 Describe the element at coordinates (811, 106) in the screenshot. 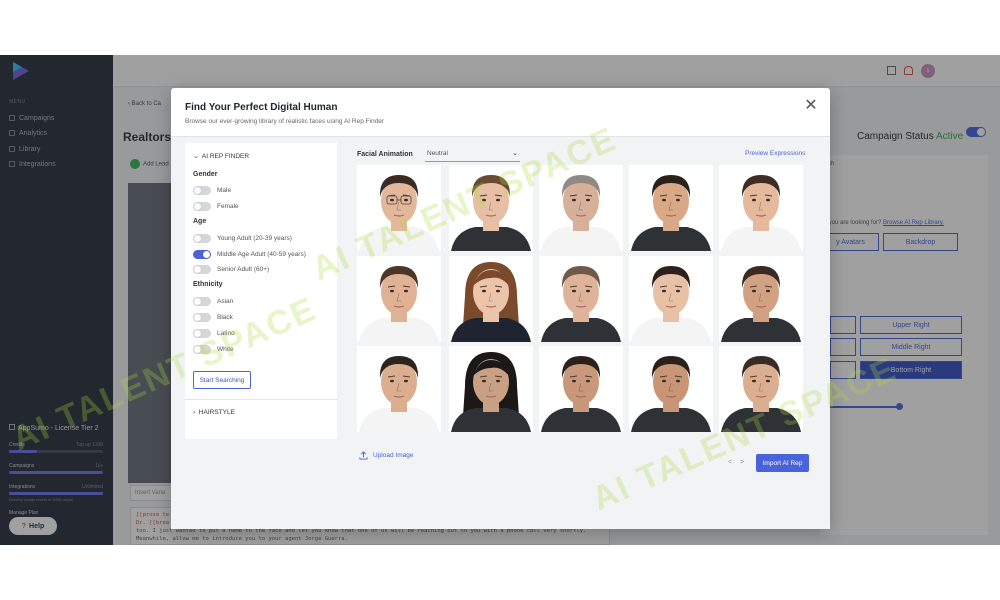

I see `close-icon: ✕` at that location.